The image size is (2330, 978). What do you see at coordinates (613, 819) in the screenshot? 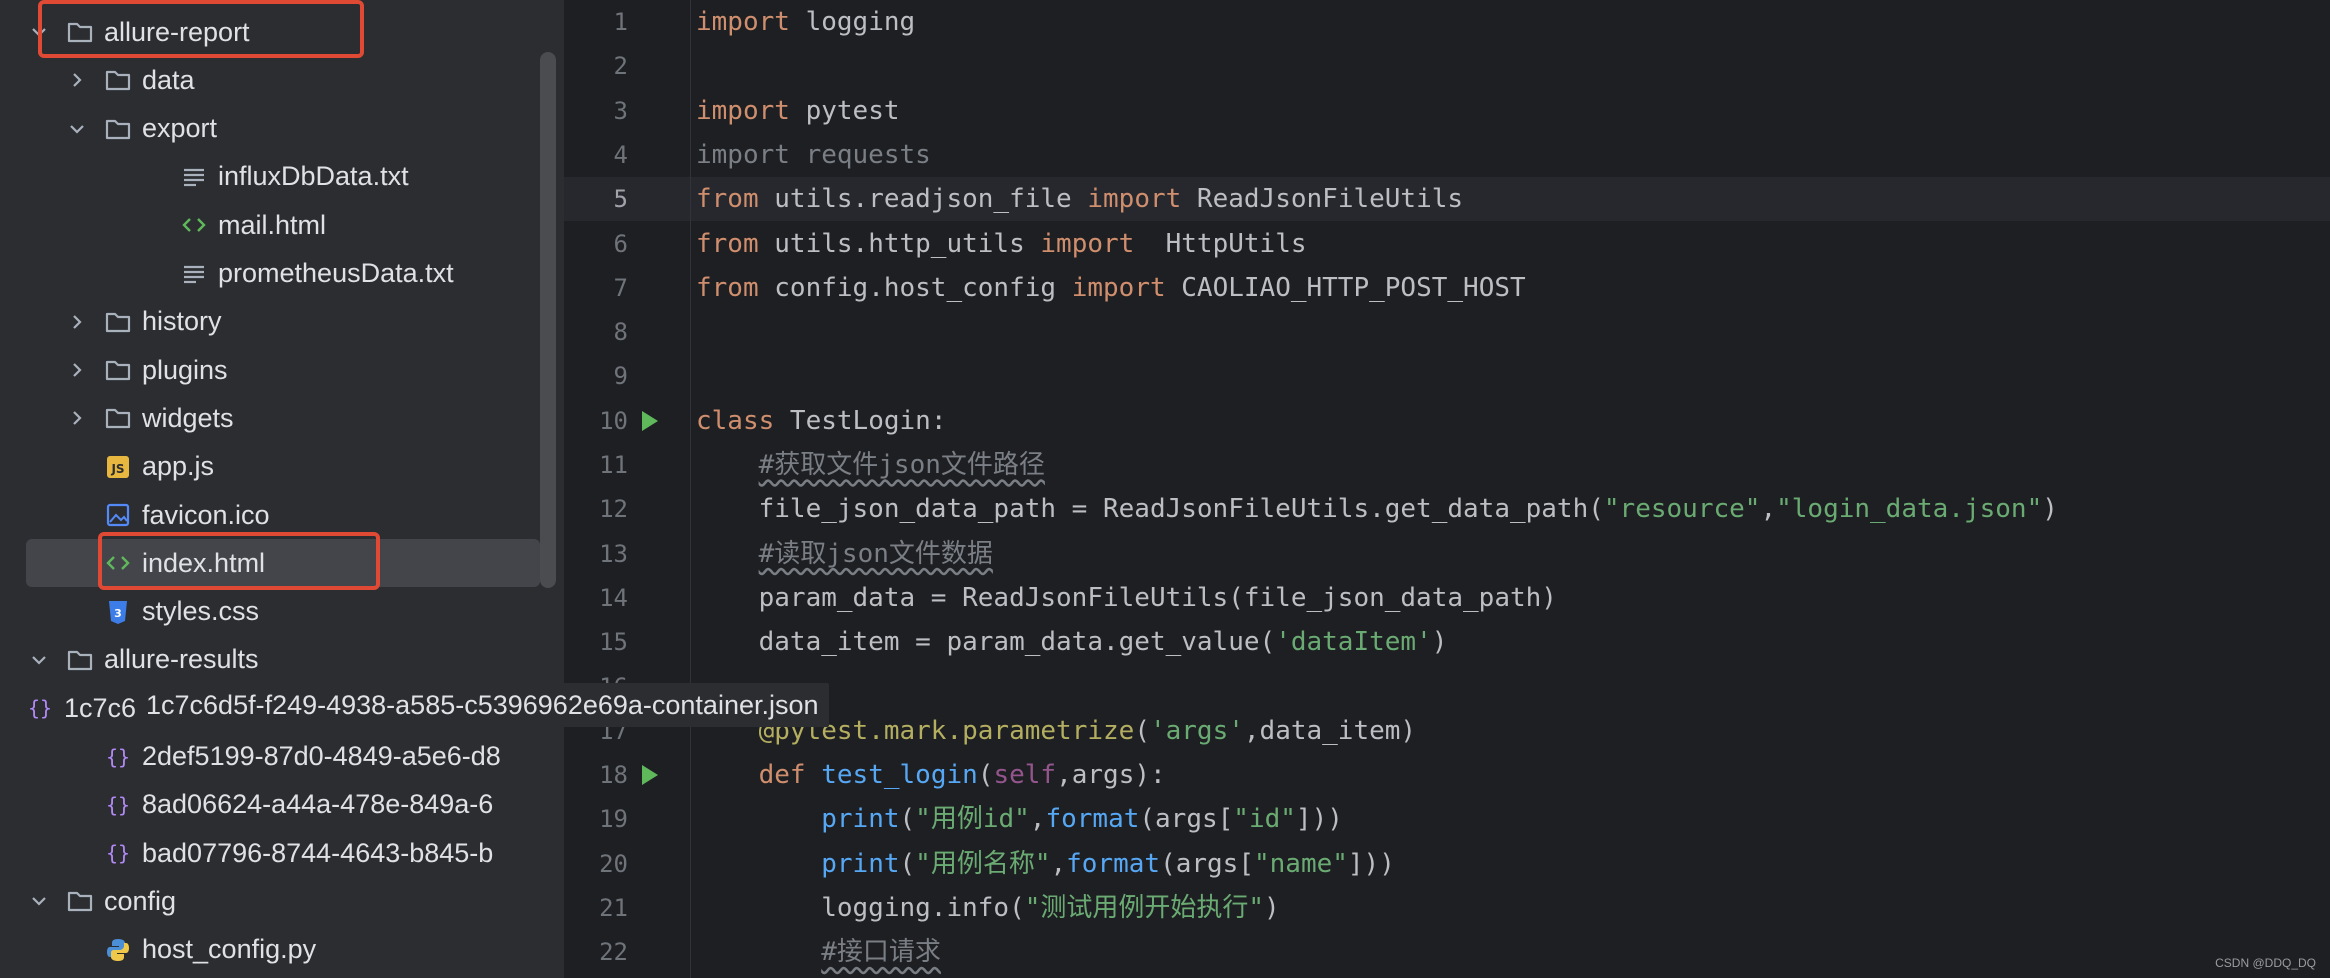
I see `line-number: 19` at bounding box center [613, 819].